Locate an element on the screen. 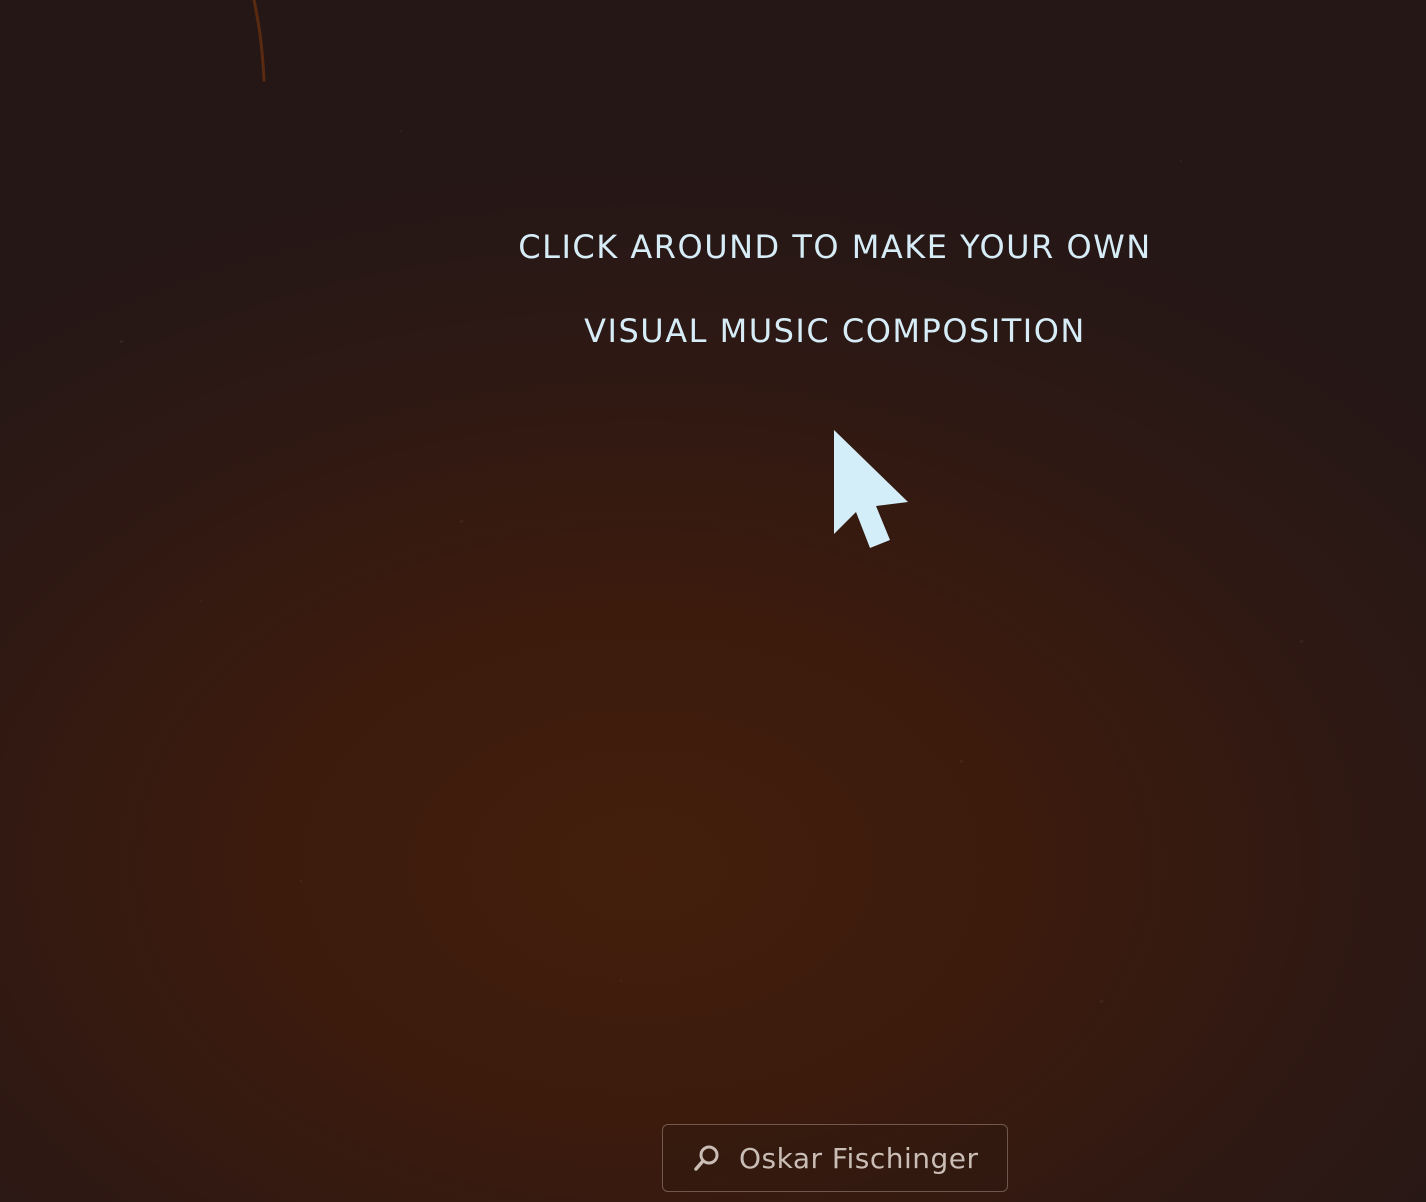 This screenshot has width=1426, height=1202. search-label: Oskar Fischinger is located at coordinates (859, 1158).